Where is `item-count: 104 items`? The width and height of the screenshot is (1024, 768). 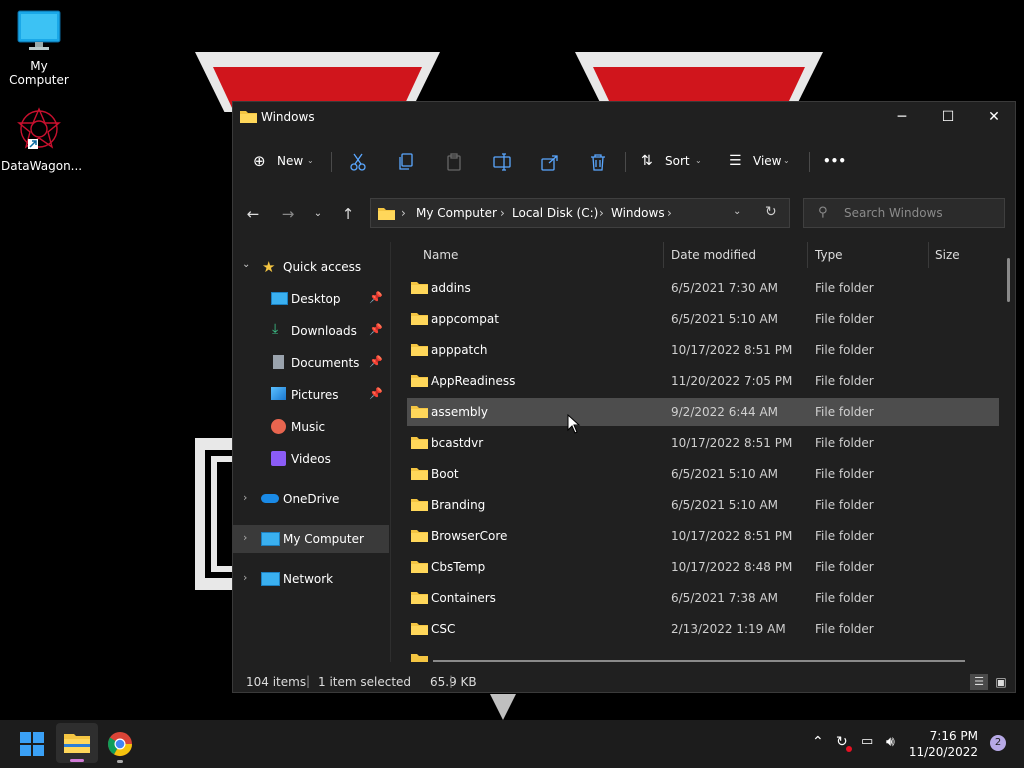 item-count: 104 items is located at coordinates (276, 682).